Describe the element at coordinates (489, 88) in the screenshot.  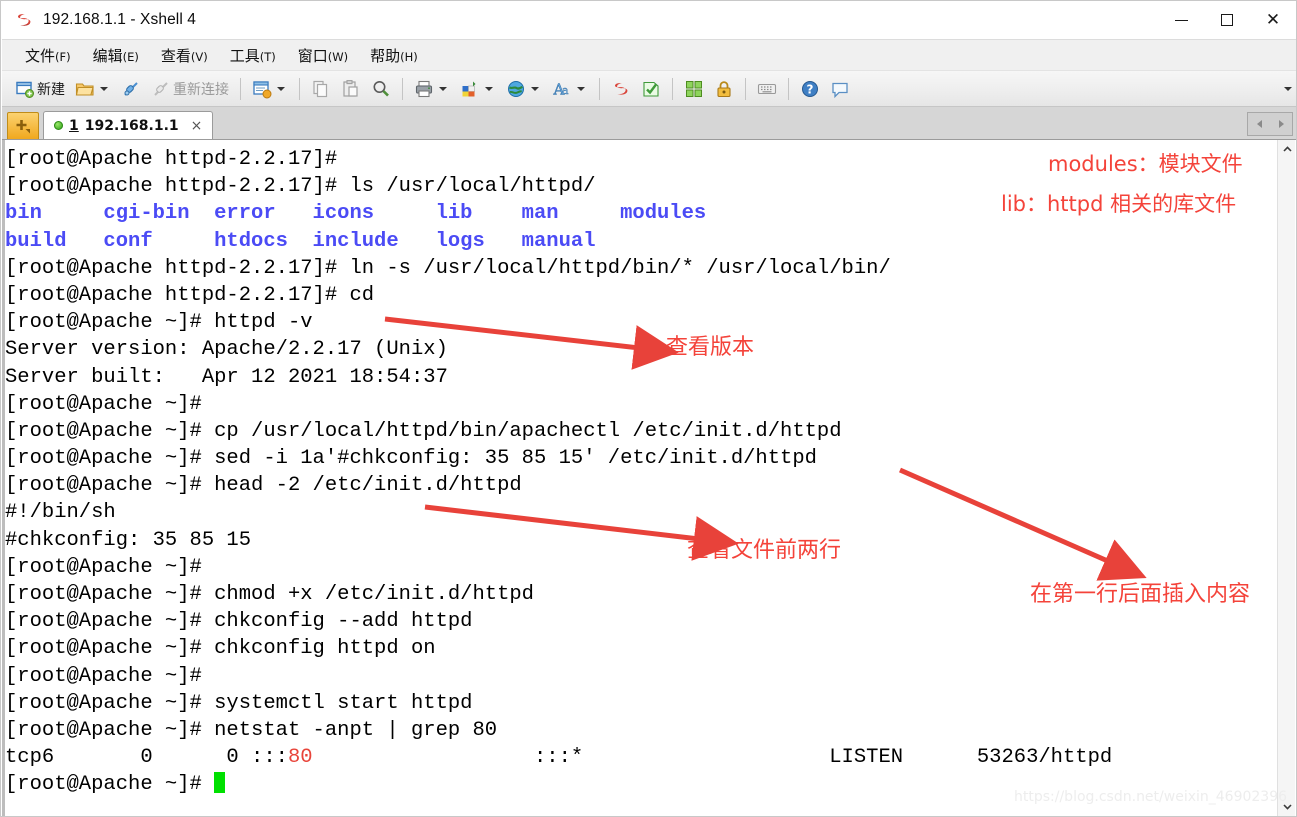
I see `color-scheme-dropdown-icon` at that location.